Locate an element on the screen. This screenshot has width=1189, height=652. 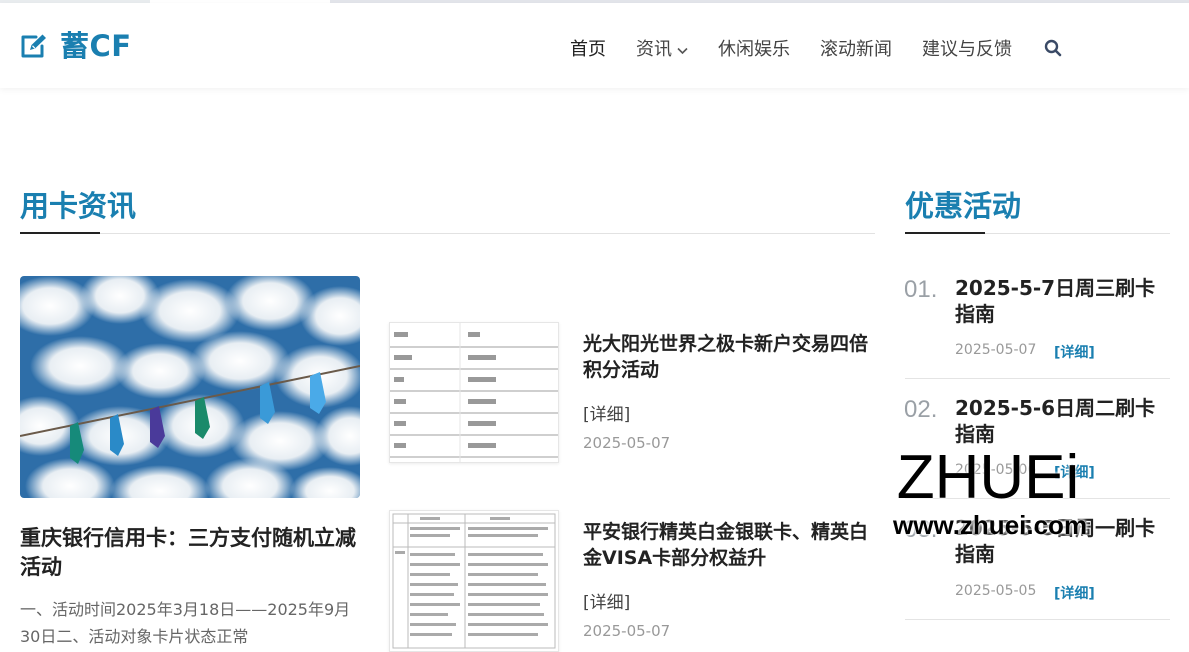
nav-news-label: 资讯 is located at coordinates (654, 49).